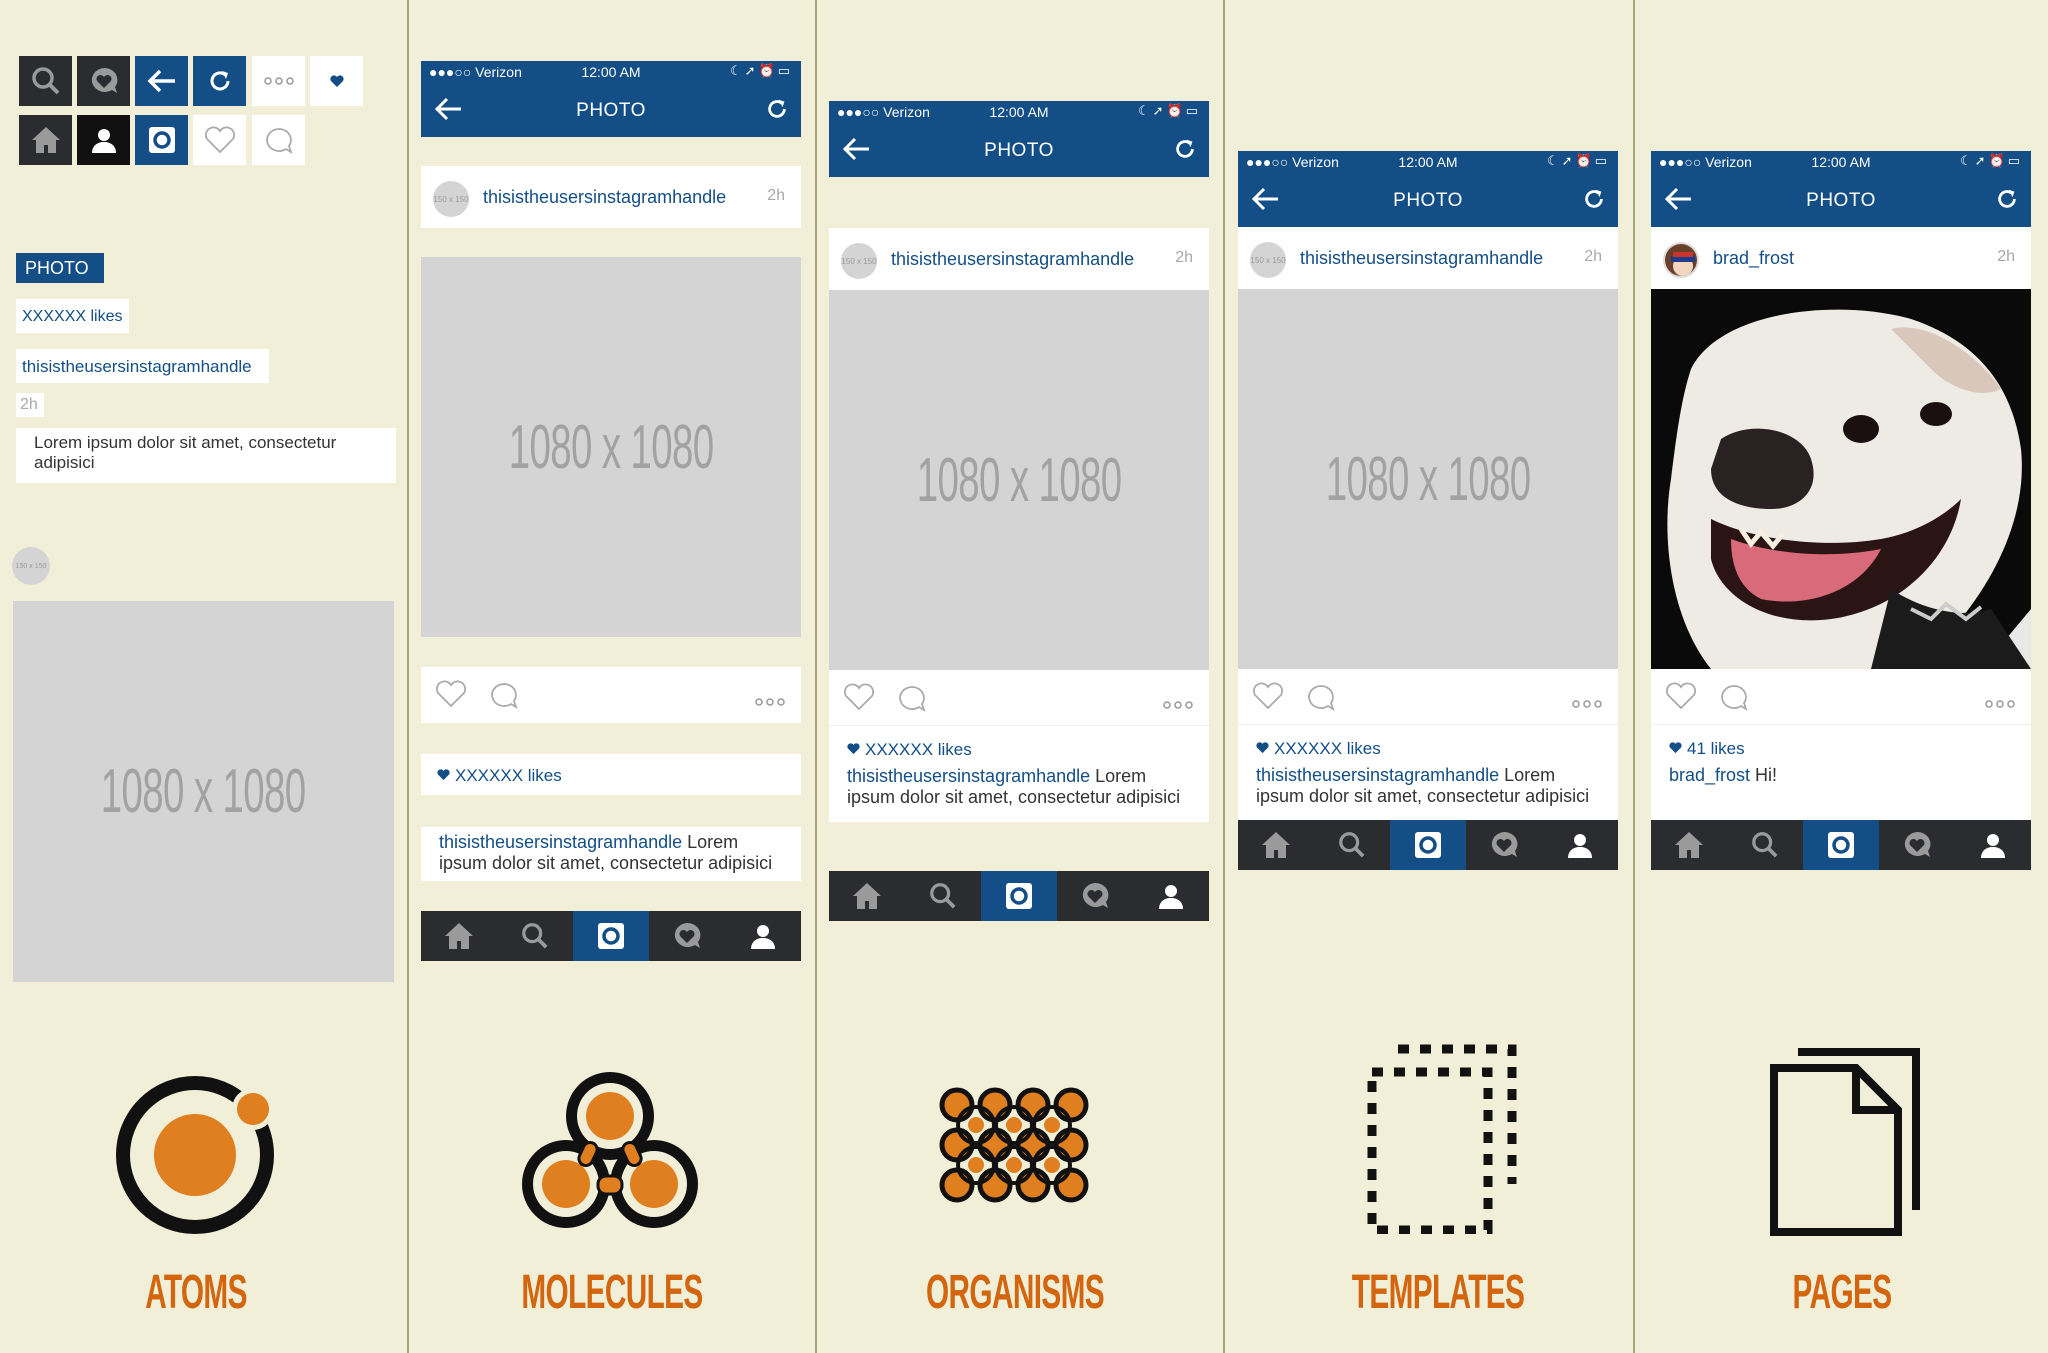 This screenshot has height=1353, width=2048. What do you see at coordinates (196, 1292) in the screenshot?
I see `atoms-label: ATOMS` at bounding box center [196, 1292].